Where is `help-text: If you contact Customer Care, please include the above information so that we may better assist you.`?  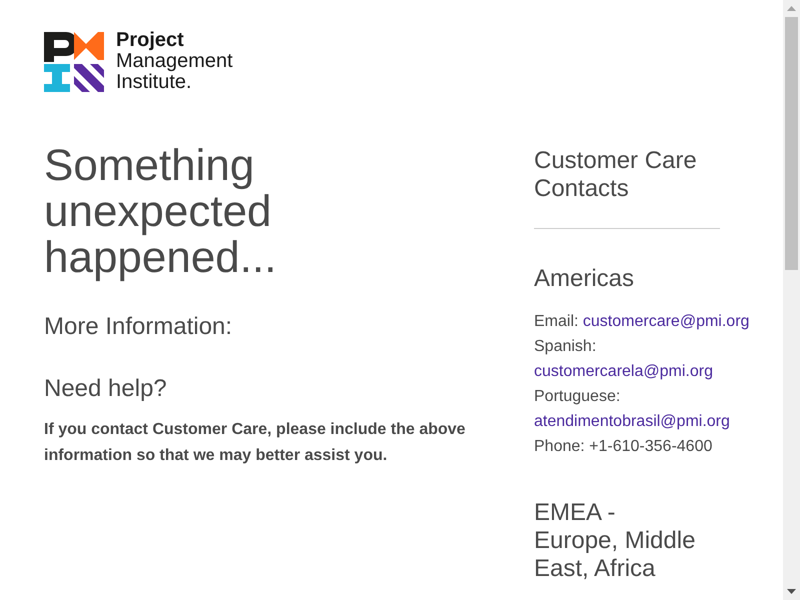 help-text: If you contact Customer Care, please include the above information so that we may better assist you. is located at coordinates (255, 443).